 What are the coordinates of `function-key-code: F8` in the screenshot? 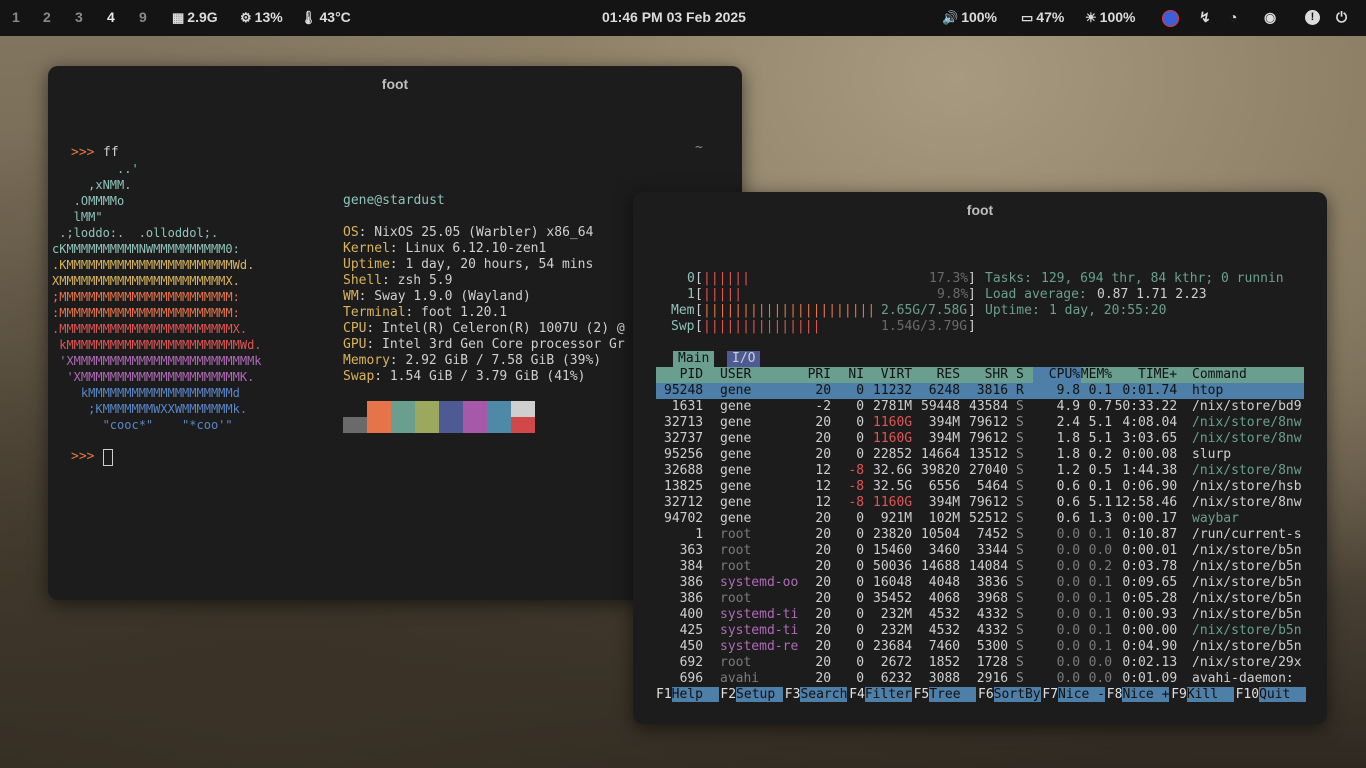 It's located at (1114, 694).